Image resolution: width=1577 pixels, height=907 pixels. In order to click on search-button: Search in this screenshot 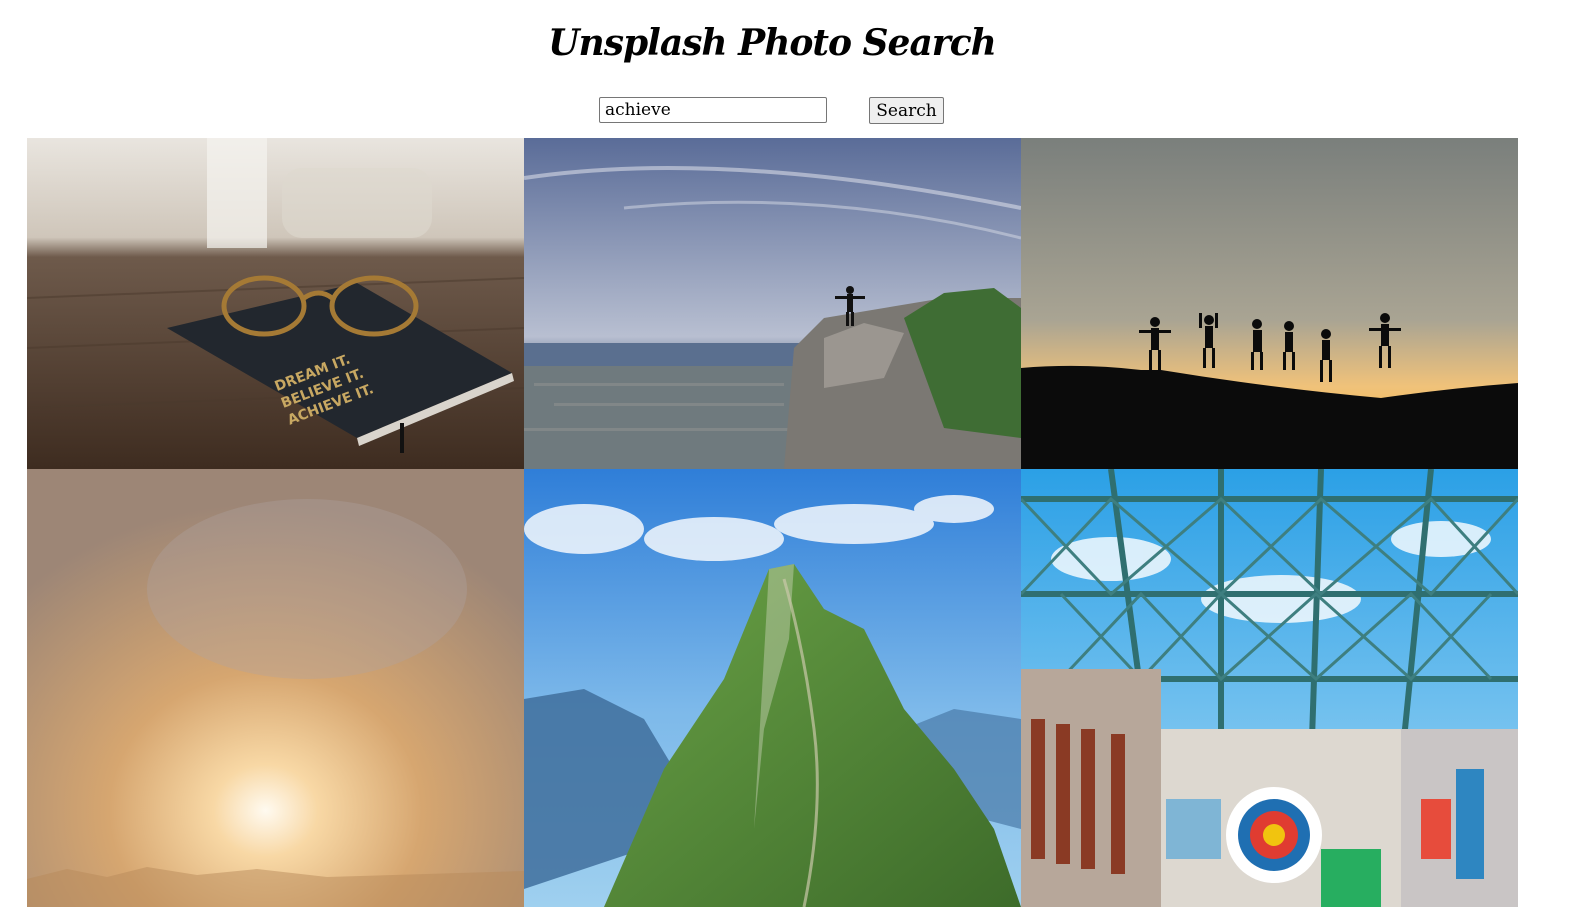, I will do `click(906, 110)`.